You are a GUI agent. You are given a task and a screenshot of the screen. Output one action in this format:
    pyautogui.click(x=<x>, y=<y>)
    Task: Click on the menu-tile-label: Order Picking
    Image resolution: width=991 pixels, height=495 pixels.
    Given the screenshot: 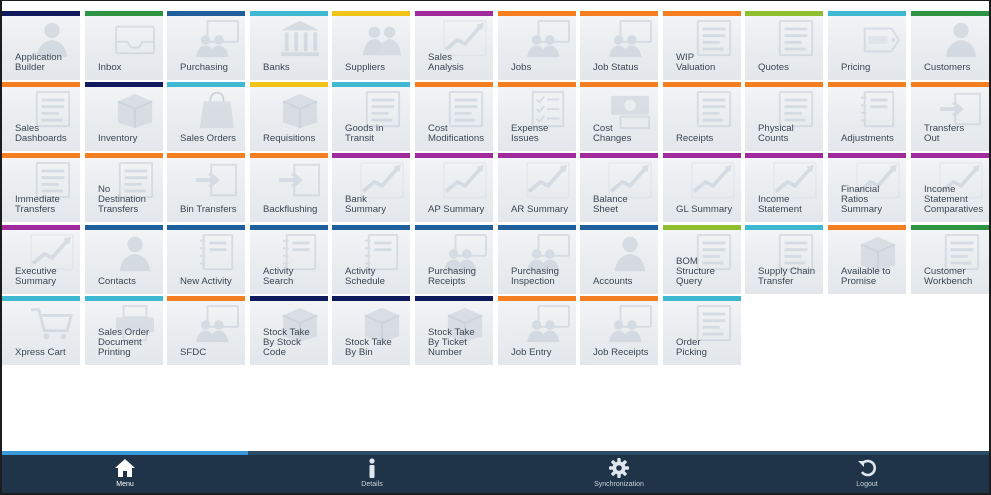 What is the action you would take?
    pyautogui.click(x=691, y=347)
    